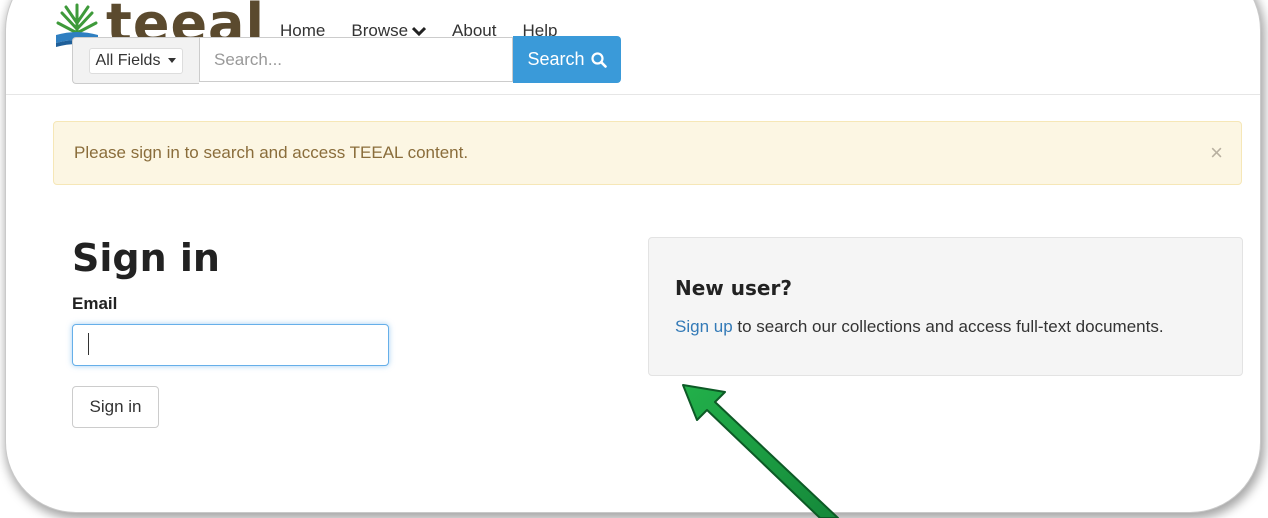 This screenshot has width=1268, height=518. What do you see at coordinates (1216, 153) in the screenshot?
I see `close-icon: ×` at bounding box center [1216, 153].